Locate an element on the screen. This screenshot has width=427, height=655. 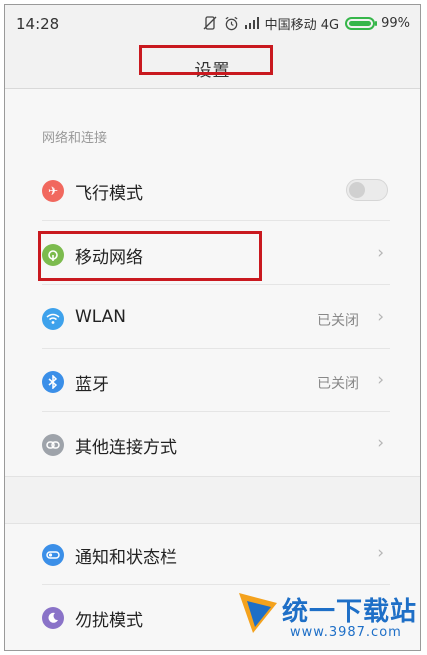
setting-bluetooth: 蓝牙 已关闭 › is located at coordinates (212, 381).